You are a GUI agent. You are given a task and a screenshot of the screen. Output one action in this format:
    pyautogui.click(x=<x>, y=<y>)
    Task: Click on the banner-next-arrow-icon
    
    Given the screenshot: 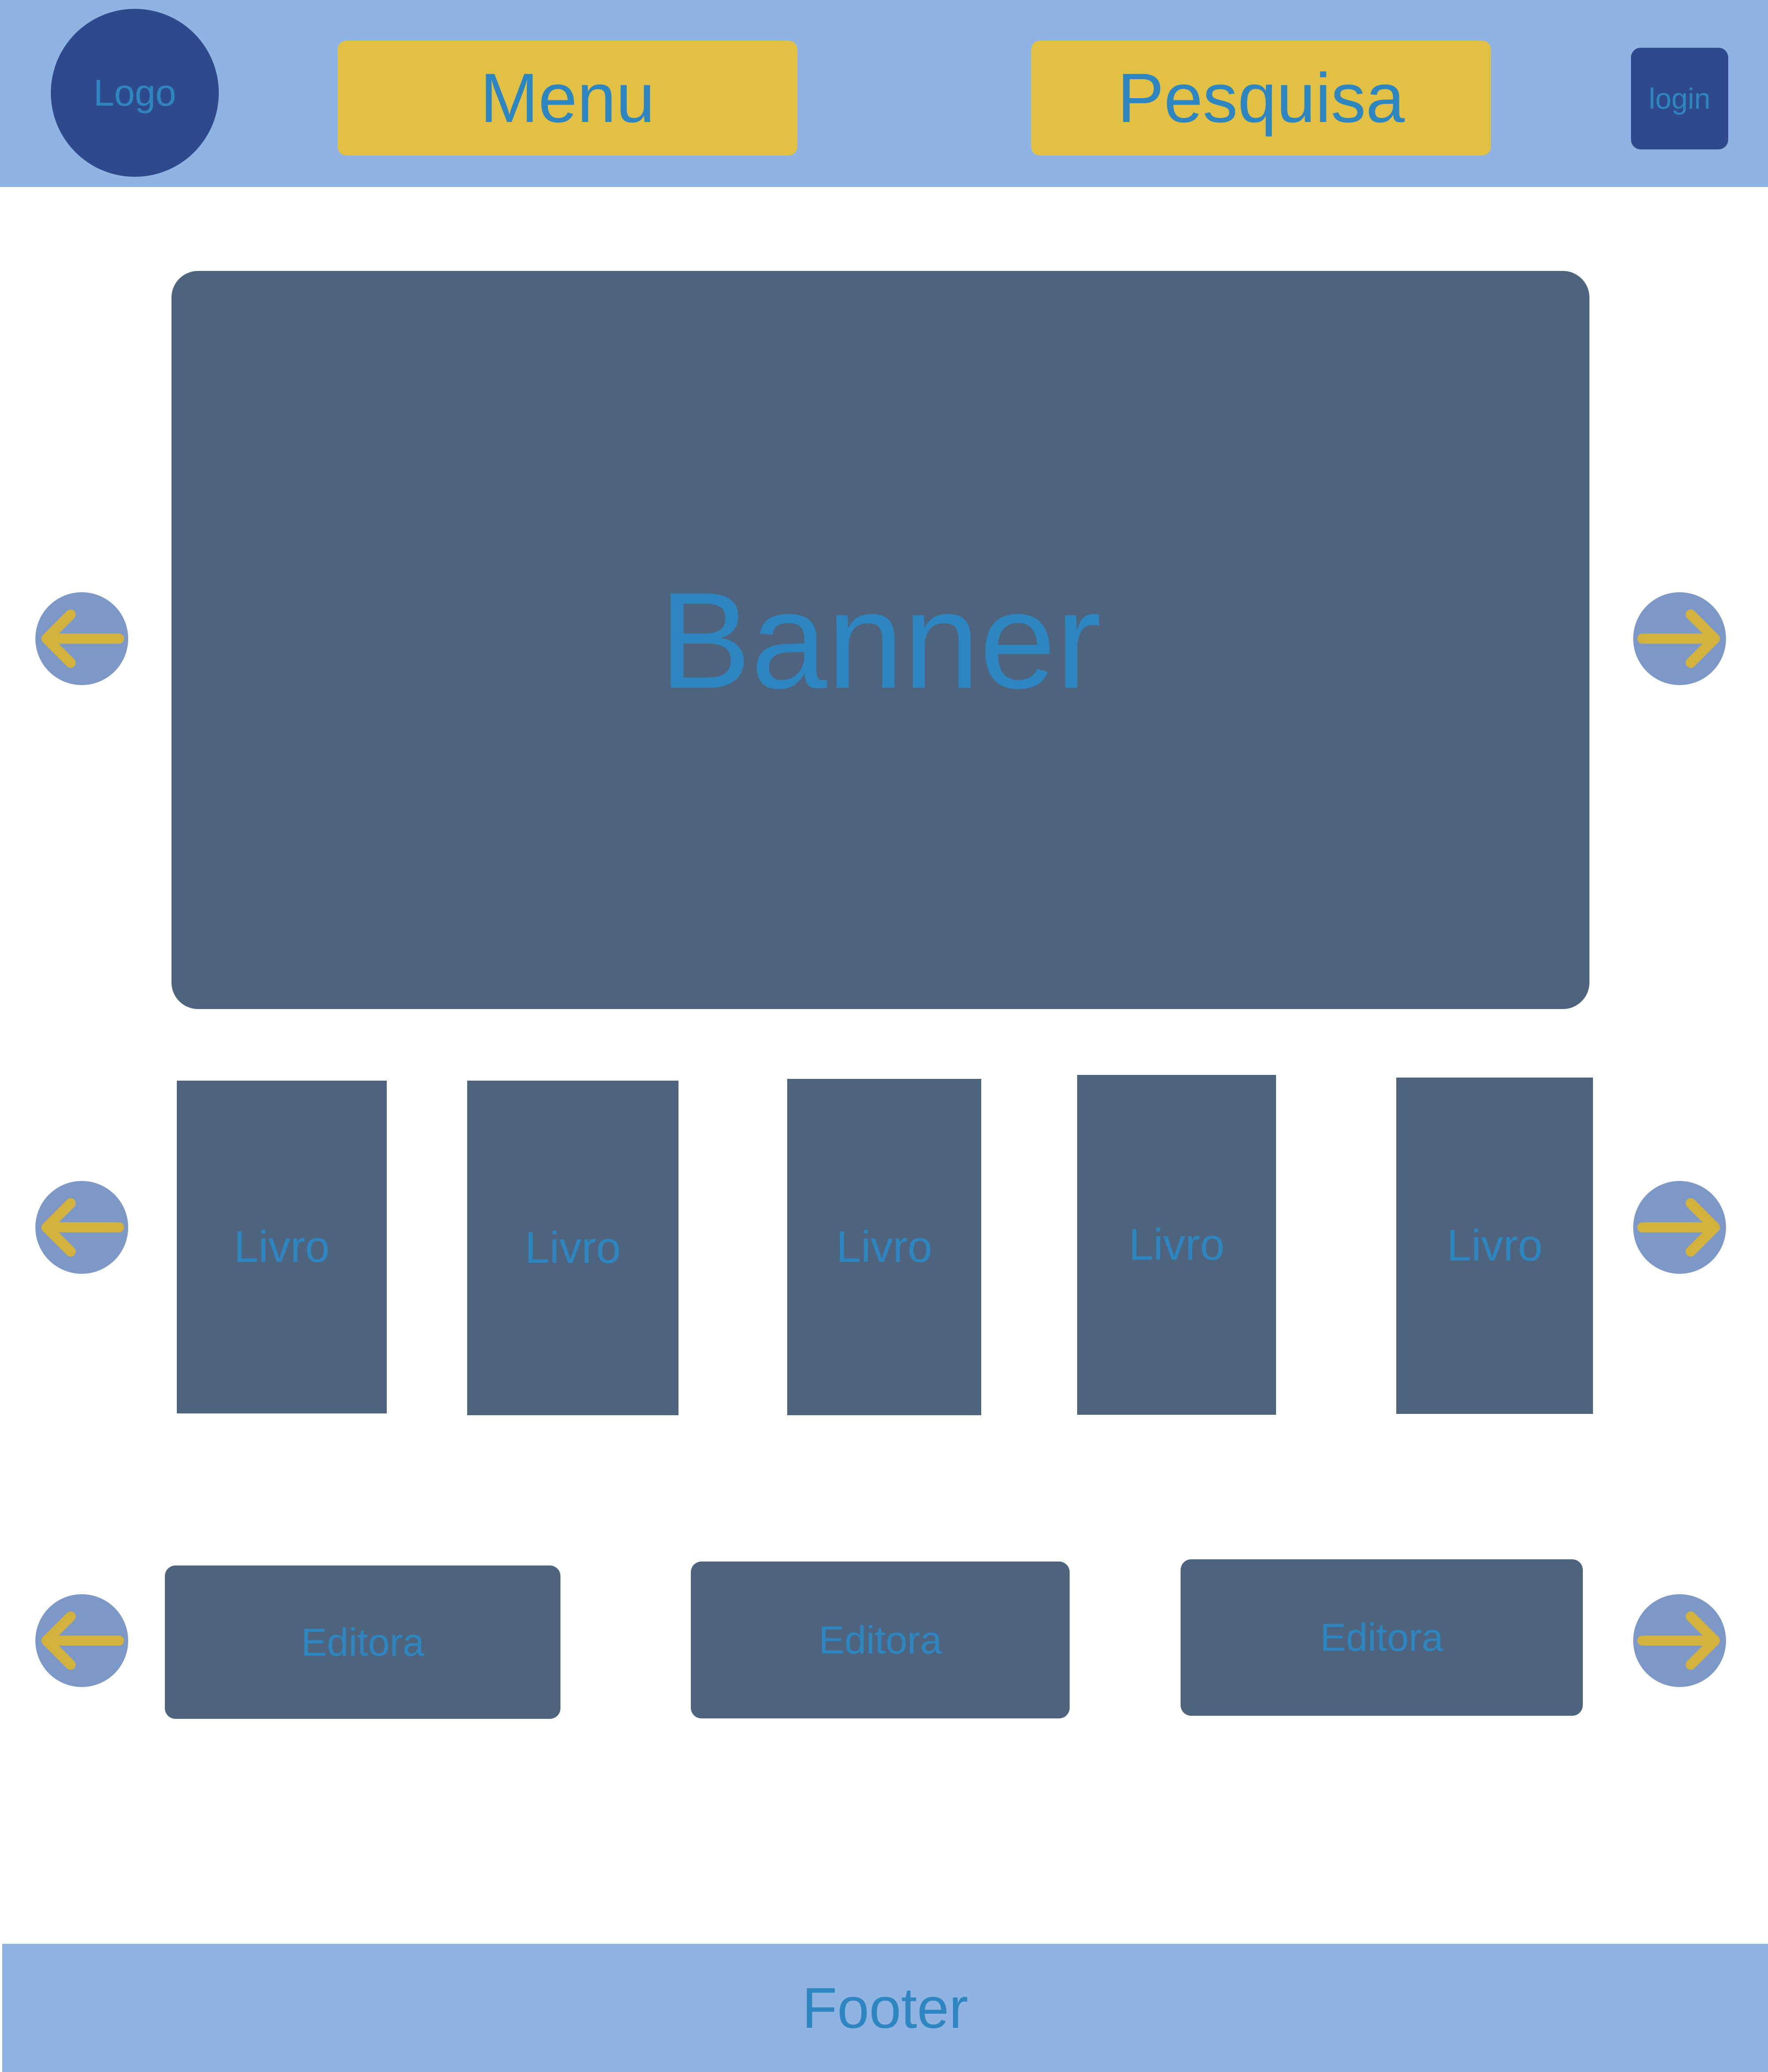 What is the action you would take?
    pyautogui.click(x=1679, y=639)
    